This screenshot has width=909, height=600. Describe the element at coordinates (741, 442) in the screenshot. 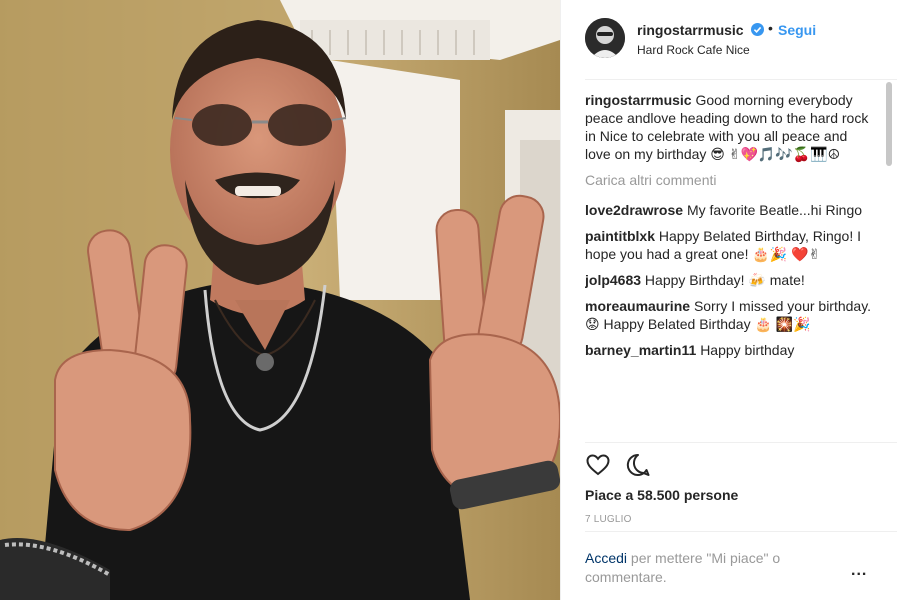

I see `comments-divider` at that location.